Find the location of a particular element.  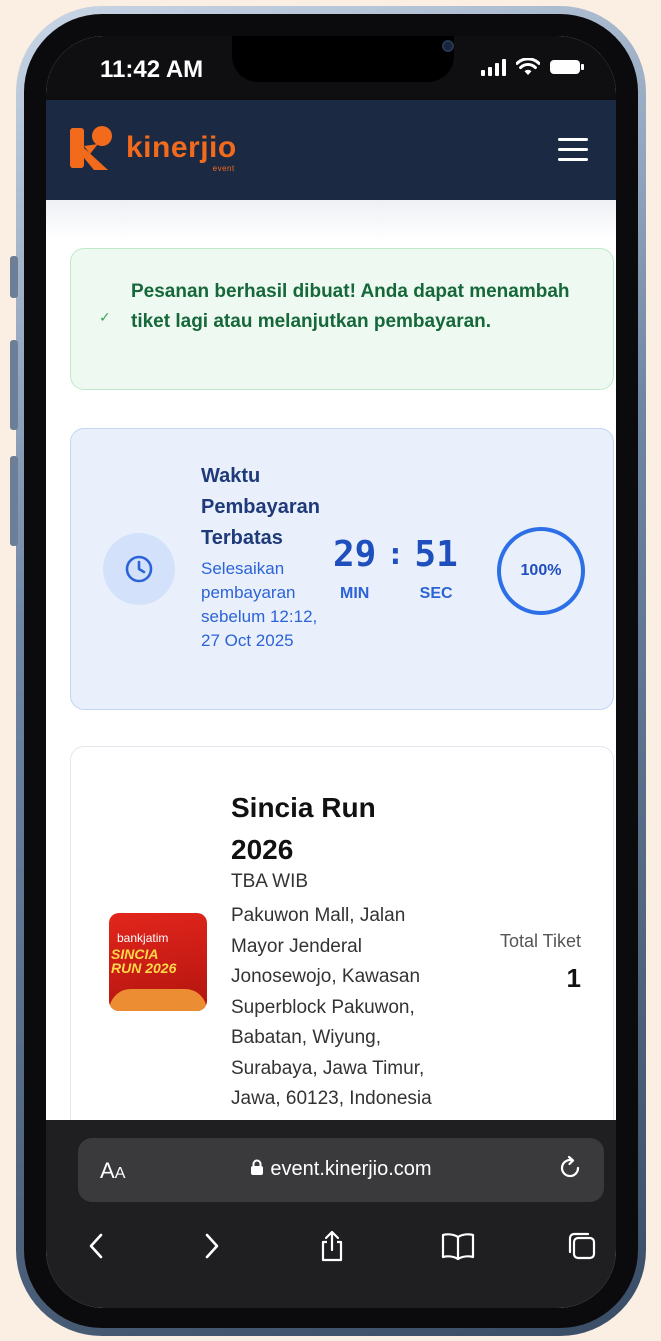

tabs-icon is located at coordinates (582, 1246).